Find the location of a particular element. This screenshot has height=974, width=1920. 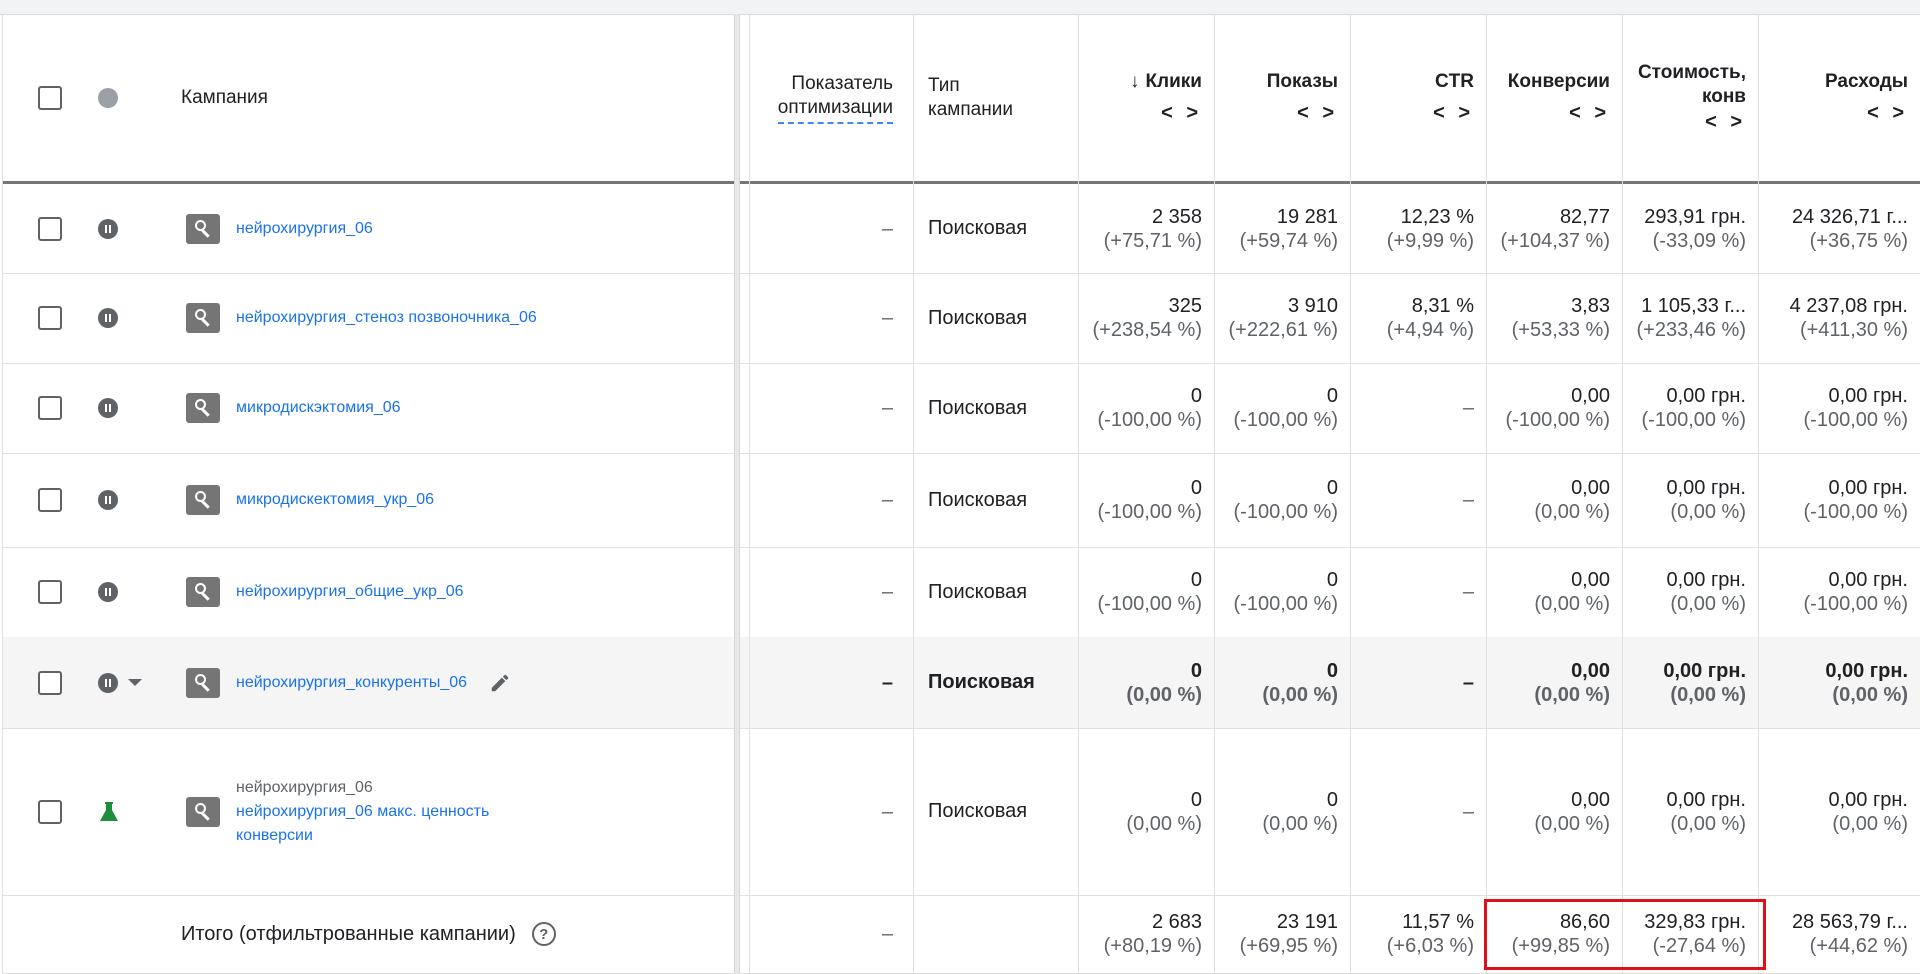

impressions-cell: 0 (-100,00 %) is located at coordinates (1286, 592).